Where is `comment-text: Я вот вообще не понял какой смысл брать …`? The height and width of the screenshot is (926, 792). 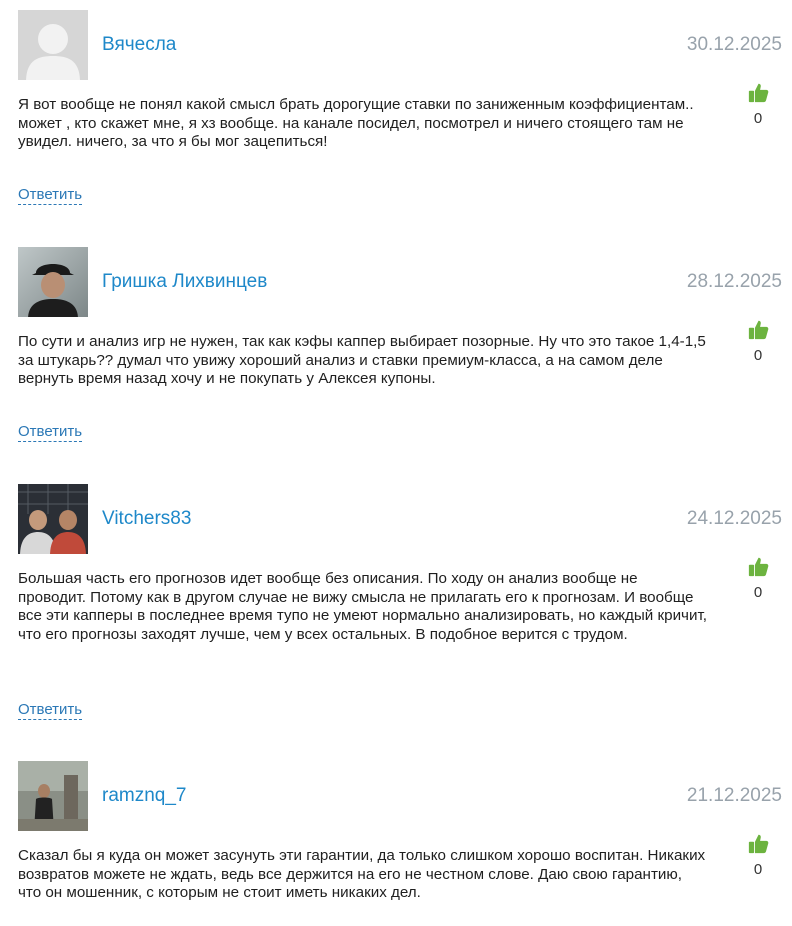 comment-text: Я вот вообще не понял какой смысл брать … is located at coordinates (356, 123).